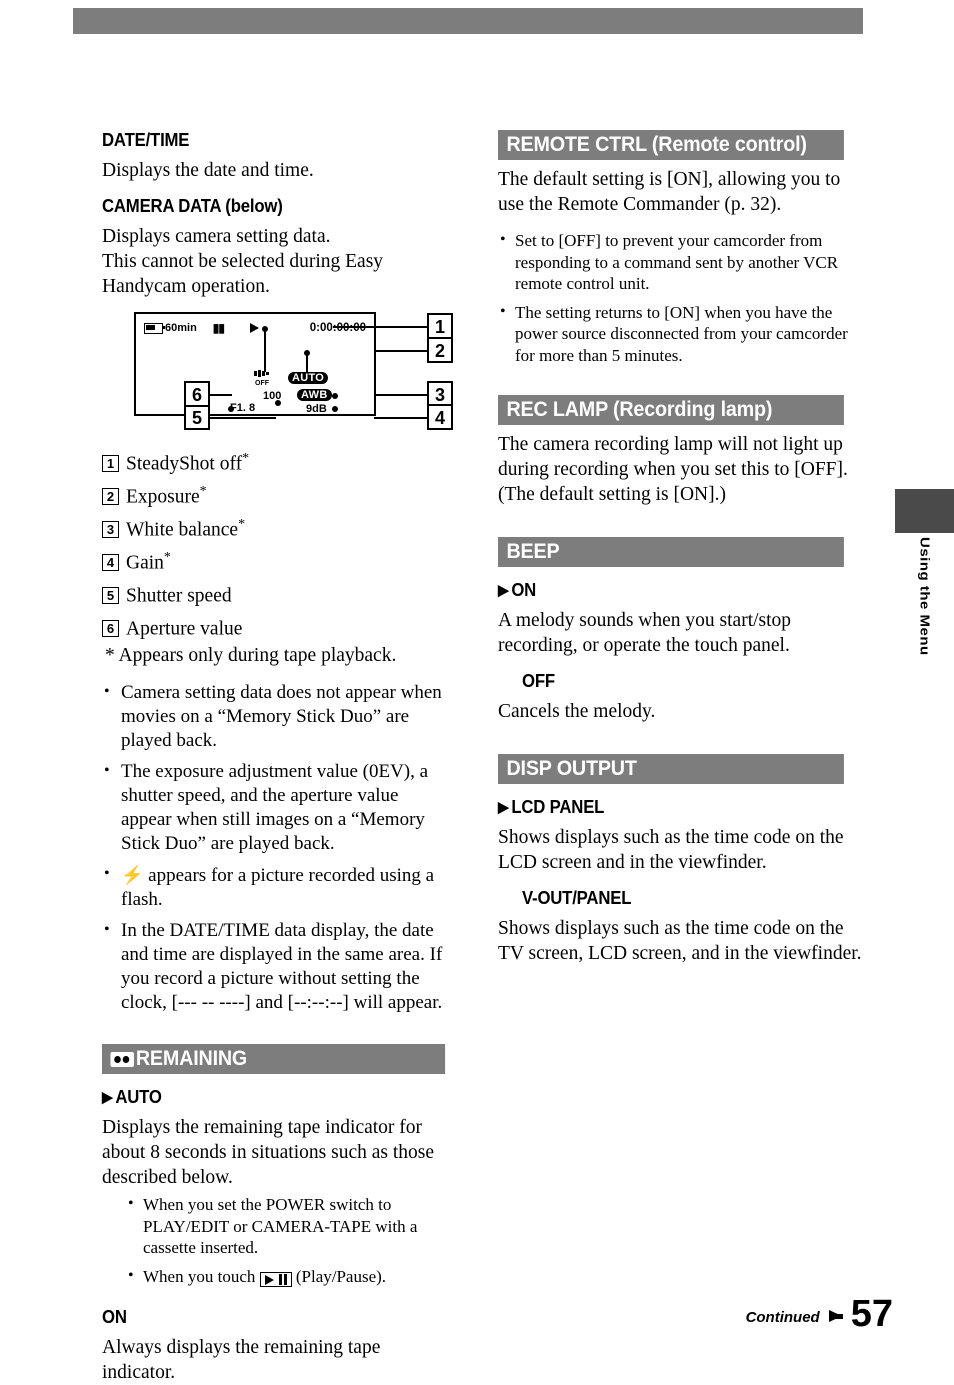 The height and width of the screenshot is (1385, 954). What do you see at coordinates (216, 236) in the screenshot?
I see `text-camera-data-body1: Displays camera setting data.` at bounding box center [216, 236].